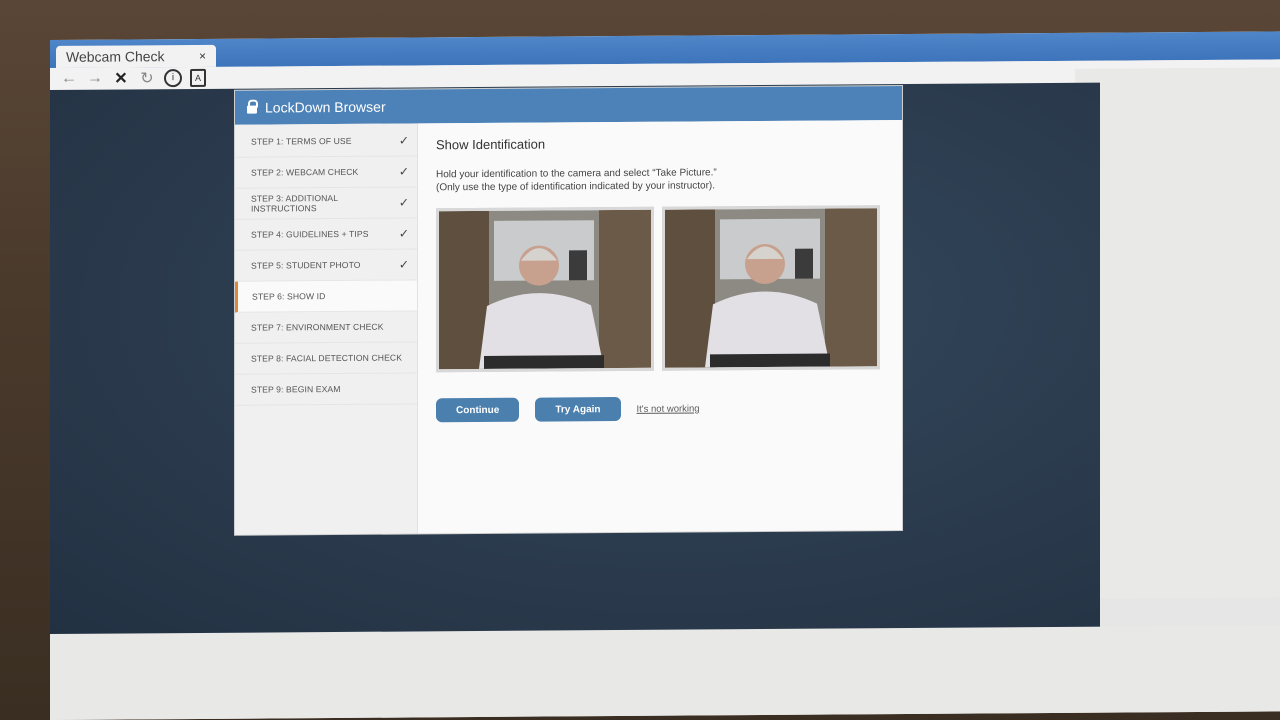  What do you see at coordinates (252, 109) in the screenshot?
I see `lock-icon` at bounding box center [252, 109].